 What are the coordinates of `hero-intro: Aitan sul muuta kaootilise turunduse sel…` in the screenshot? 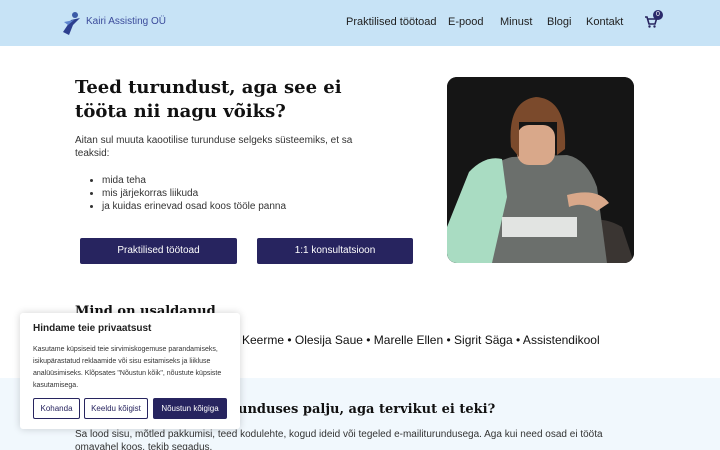 It's located at (214, 147).